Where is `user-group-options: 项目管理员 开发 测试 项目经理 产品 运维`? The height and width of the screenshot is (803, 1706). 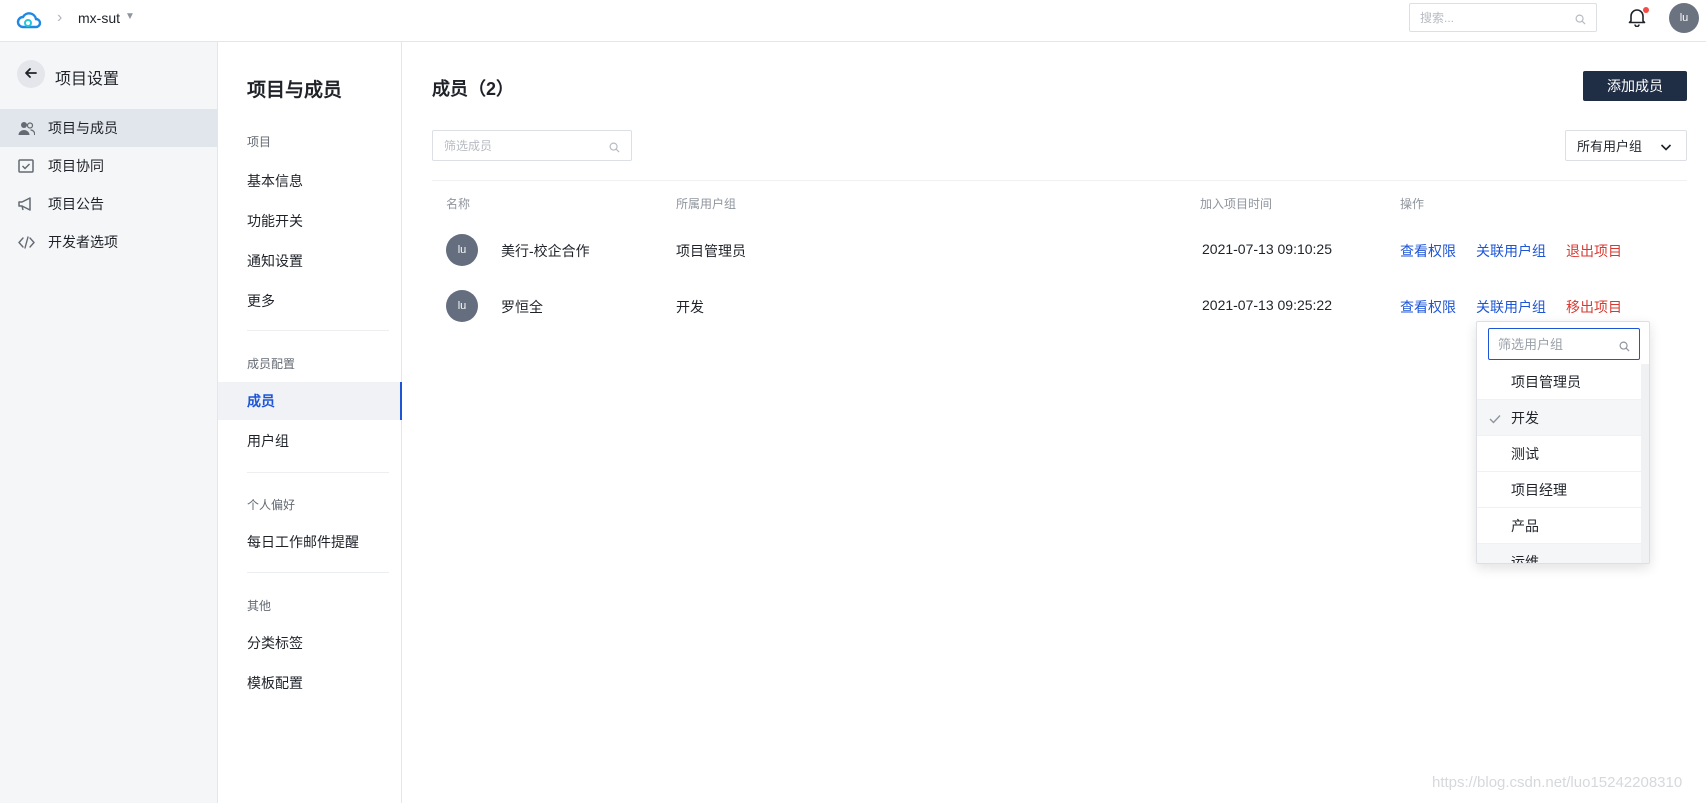
user-group-options: 项目管理员 开发 测试 项目经理 产品 运维 is located at coordinates (1563, 464).